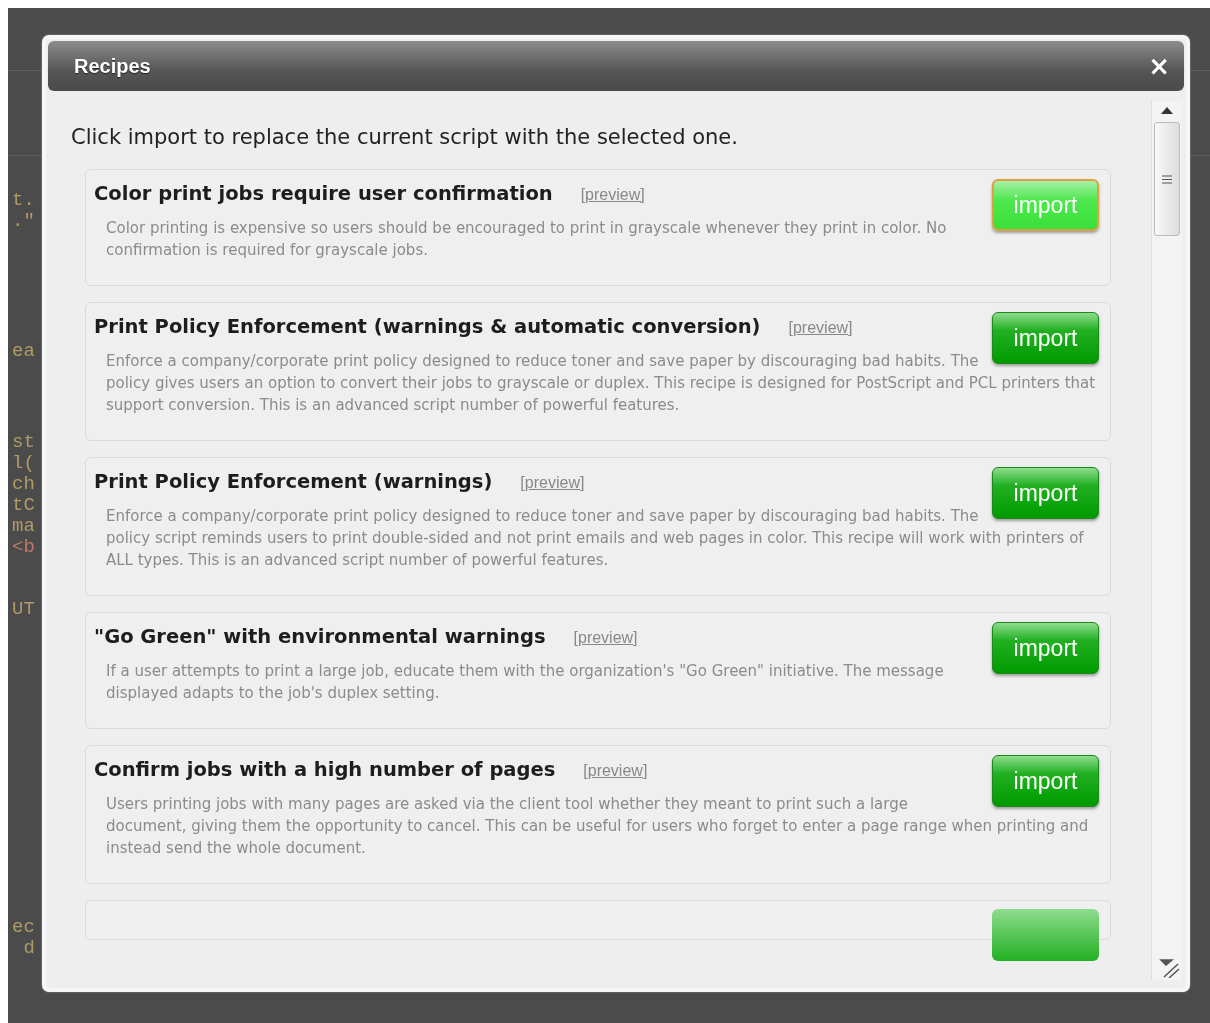 The height and width of the screenshot is (1023, 1210). I want to click on recipe-title: Color print jobs require user confirmation, so click(323, 193).